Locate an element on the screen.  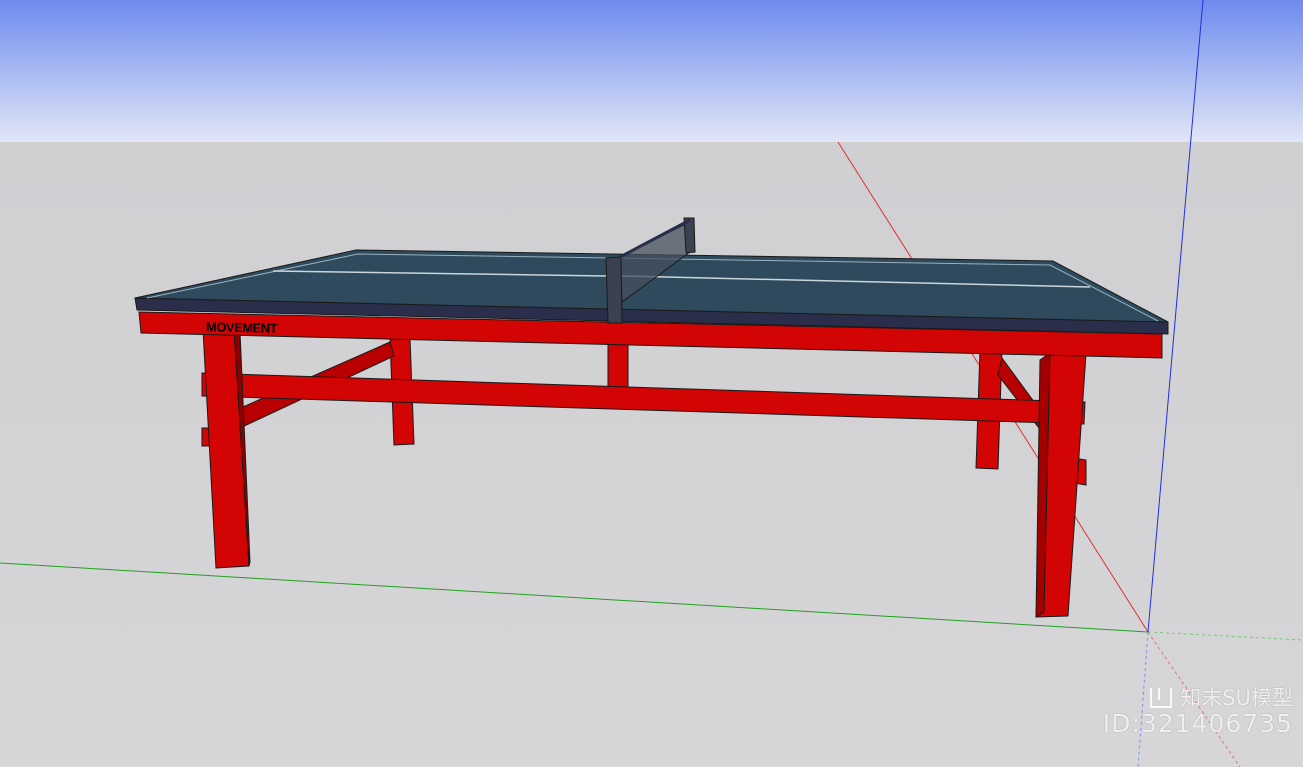
watermark-brand-row: 知末SU模型 is located at coordinates (1198, 698).